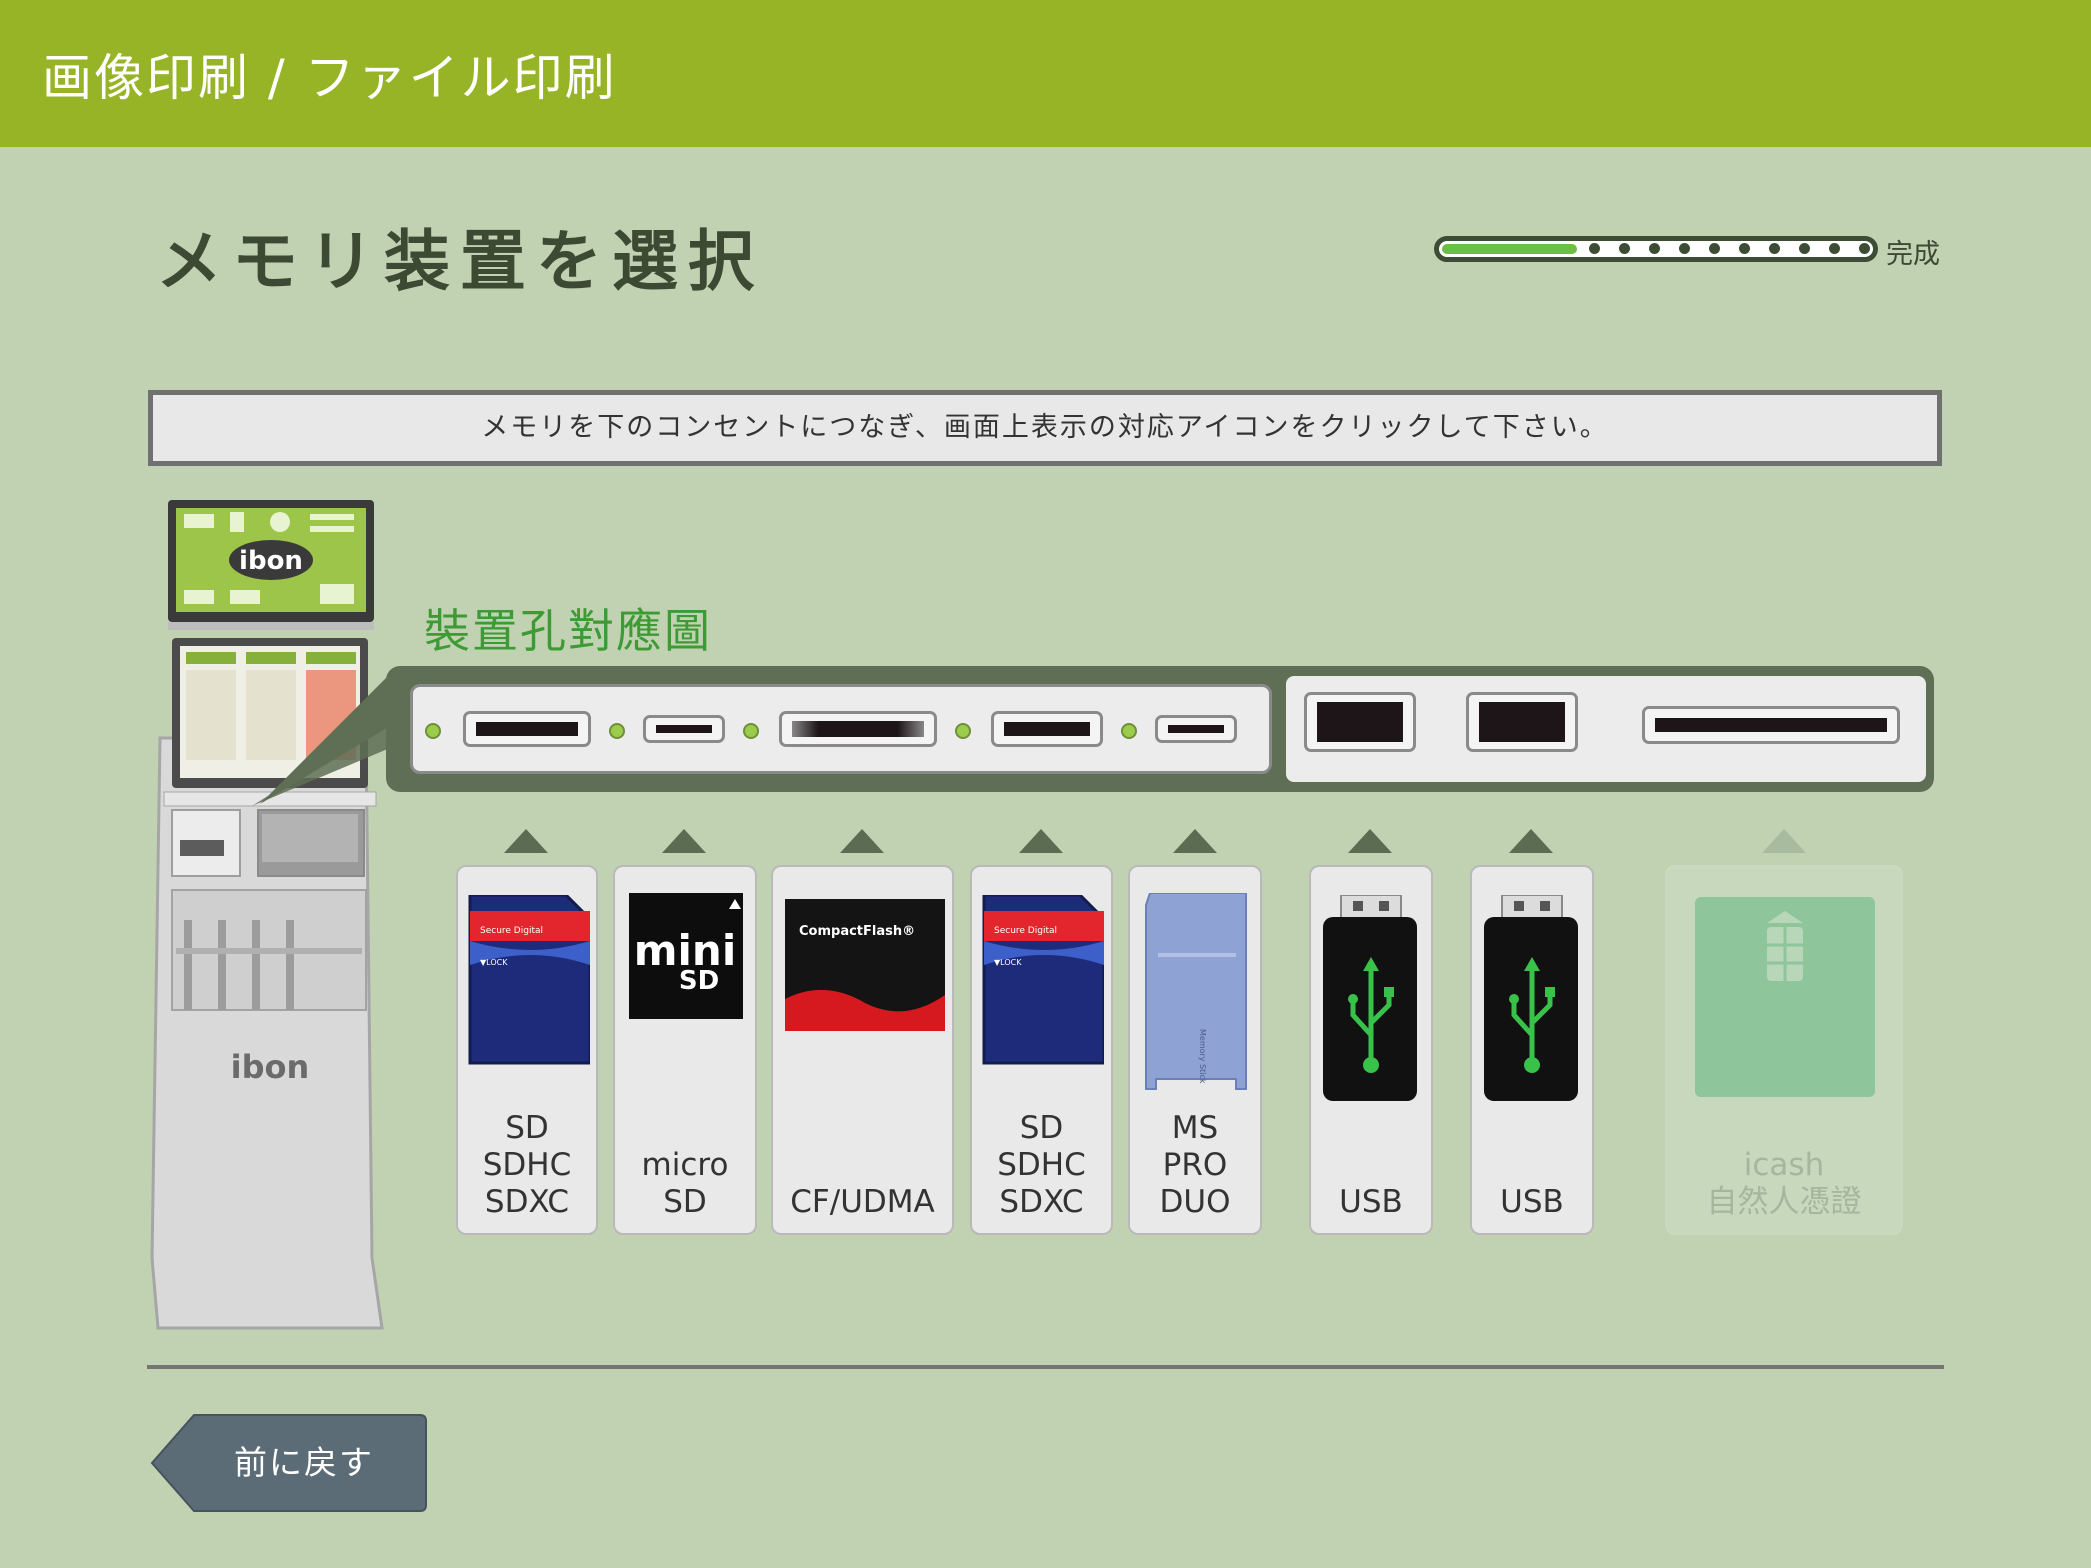 The width and height of the screenshot is (2091, 1568). I want to click on device-label: micro SD, so click(685, 1183).